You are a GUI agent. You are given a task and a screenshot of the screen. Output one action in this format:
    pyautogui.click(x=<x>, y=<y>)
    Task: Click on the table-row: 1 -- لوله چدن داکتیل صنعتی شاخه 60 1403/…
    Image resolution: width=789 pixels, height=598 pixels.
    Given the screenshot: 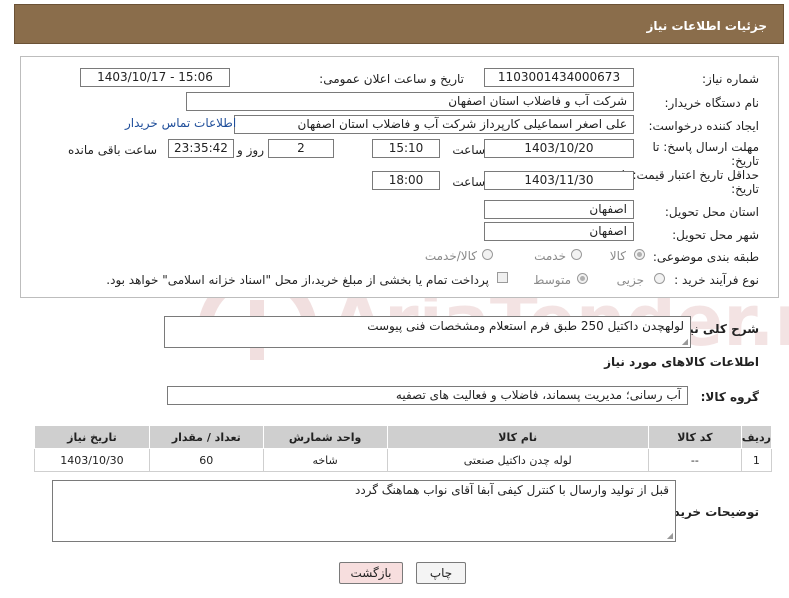 What is the action you would take?
    pyautogui.click(x=403, y=460)
    